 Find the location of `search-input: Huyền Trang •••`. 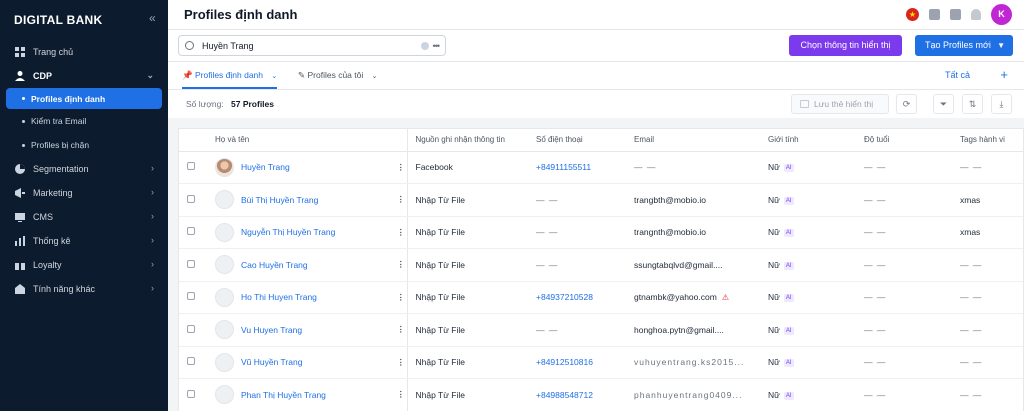

search-input: Huyền Trang ••• is located at coordinates (312, 45).